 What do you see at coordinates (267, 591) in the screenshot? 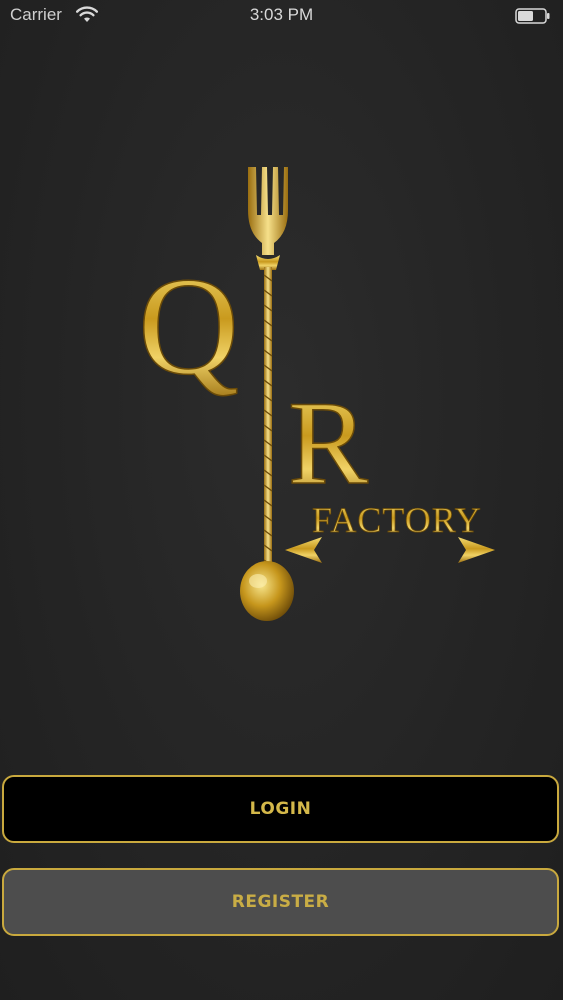
I see `spoon-icon` at bounding box center [267, 591].